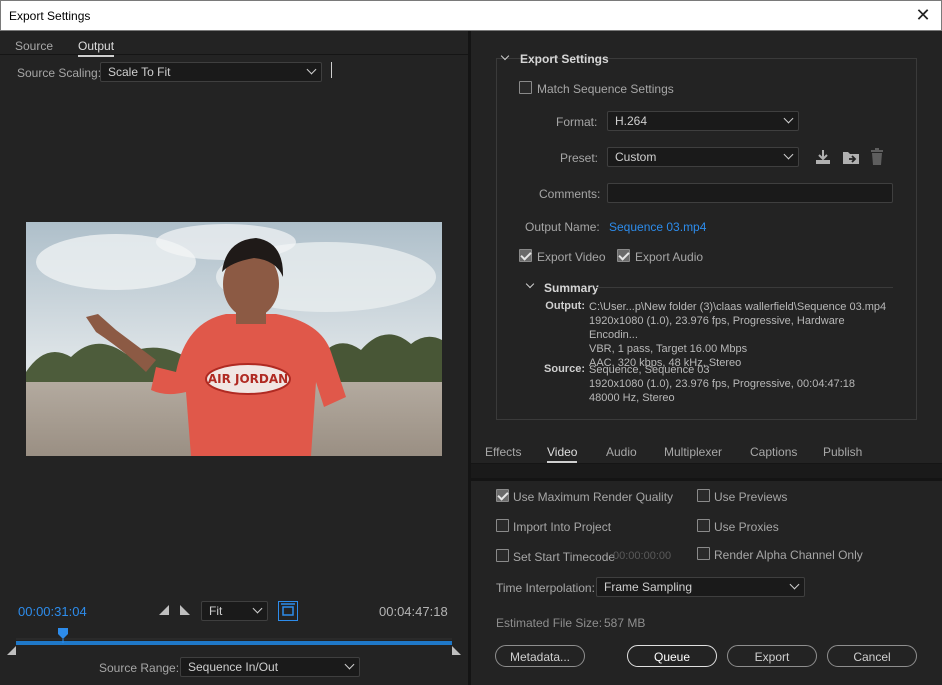  I want to click on aspect-toggle-button, so click(288, 611).